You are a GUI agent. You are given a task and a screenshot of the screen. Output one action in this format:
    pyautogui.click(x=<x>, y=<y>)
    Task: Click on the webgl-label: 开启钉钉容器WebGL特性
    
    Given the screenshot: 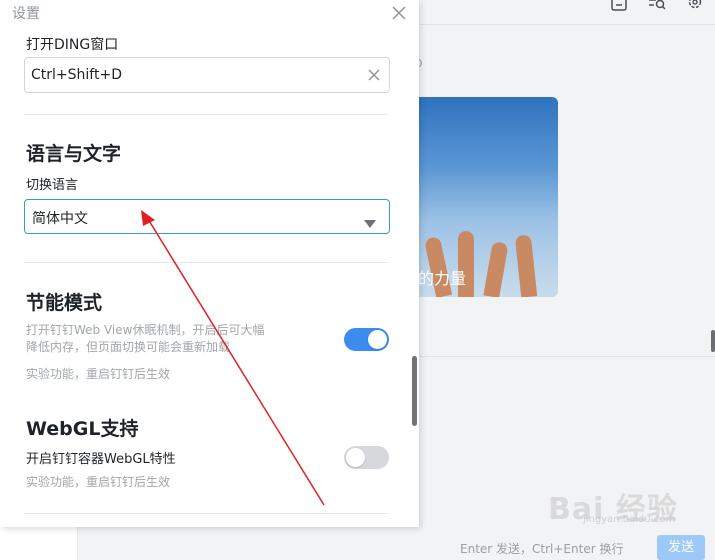 What is the action you would take?
    pyautogui.click(x=101, y=459)
    